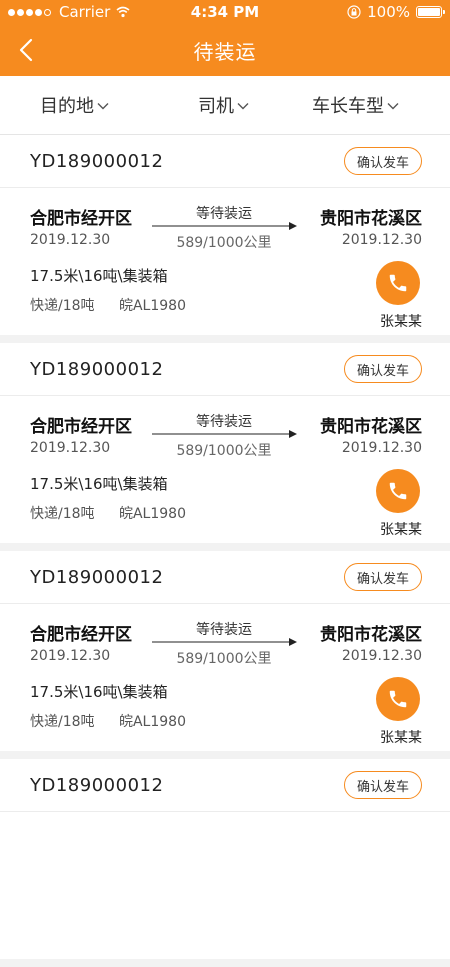  I want to click on nav-bar: 待装运, so click(225, 50).